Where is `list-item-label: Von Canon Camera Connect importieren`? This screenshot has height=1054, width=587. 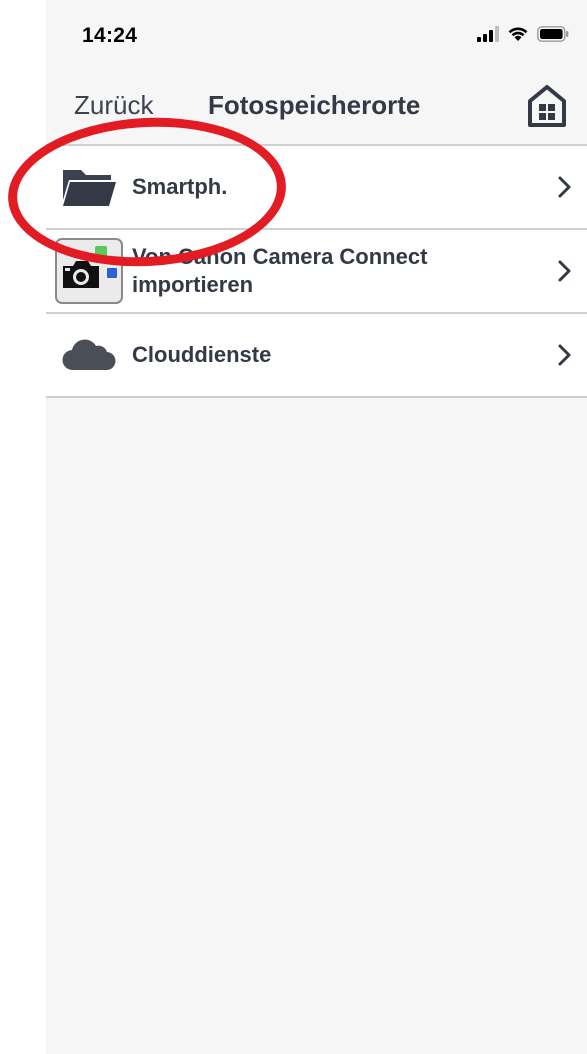 list-item-label: Von Canon Camera Connect importieren is located at coordinates (280, 270).